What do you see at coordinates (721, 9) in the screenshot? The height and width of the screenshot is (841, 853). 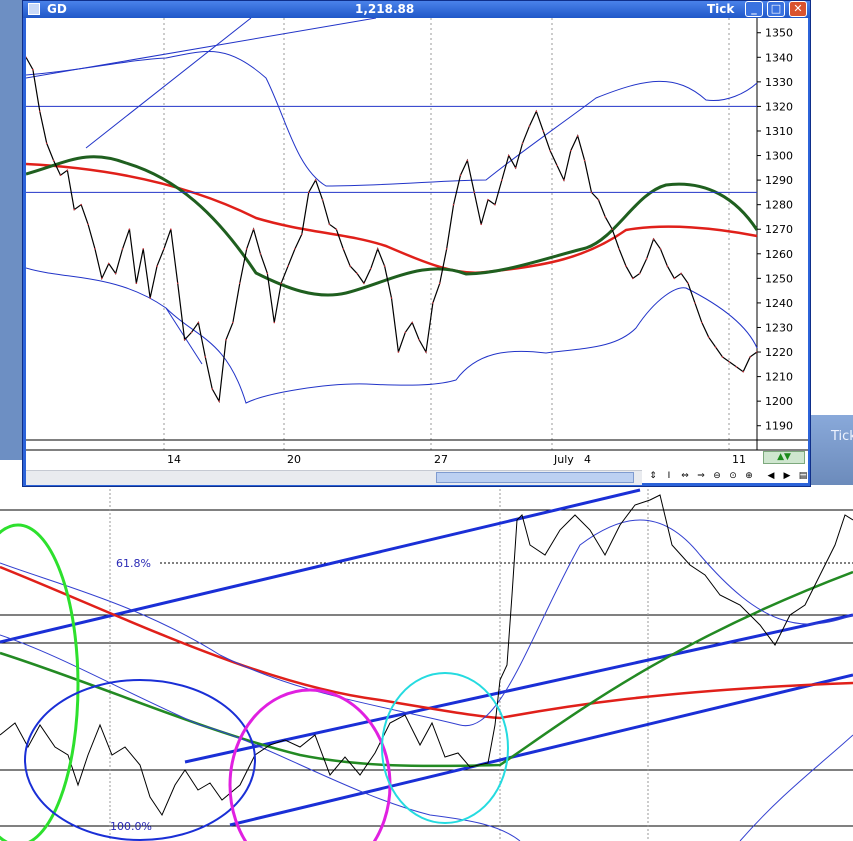 I see `timeframe-label: Tick` at bounding box center [721, 9].